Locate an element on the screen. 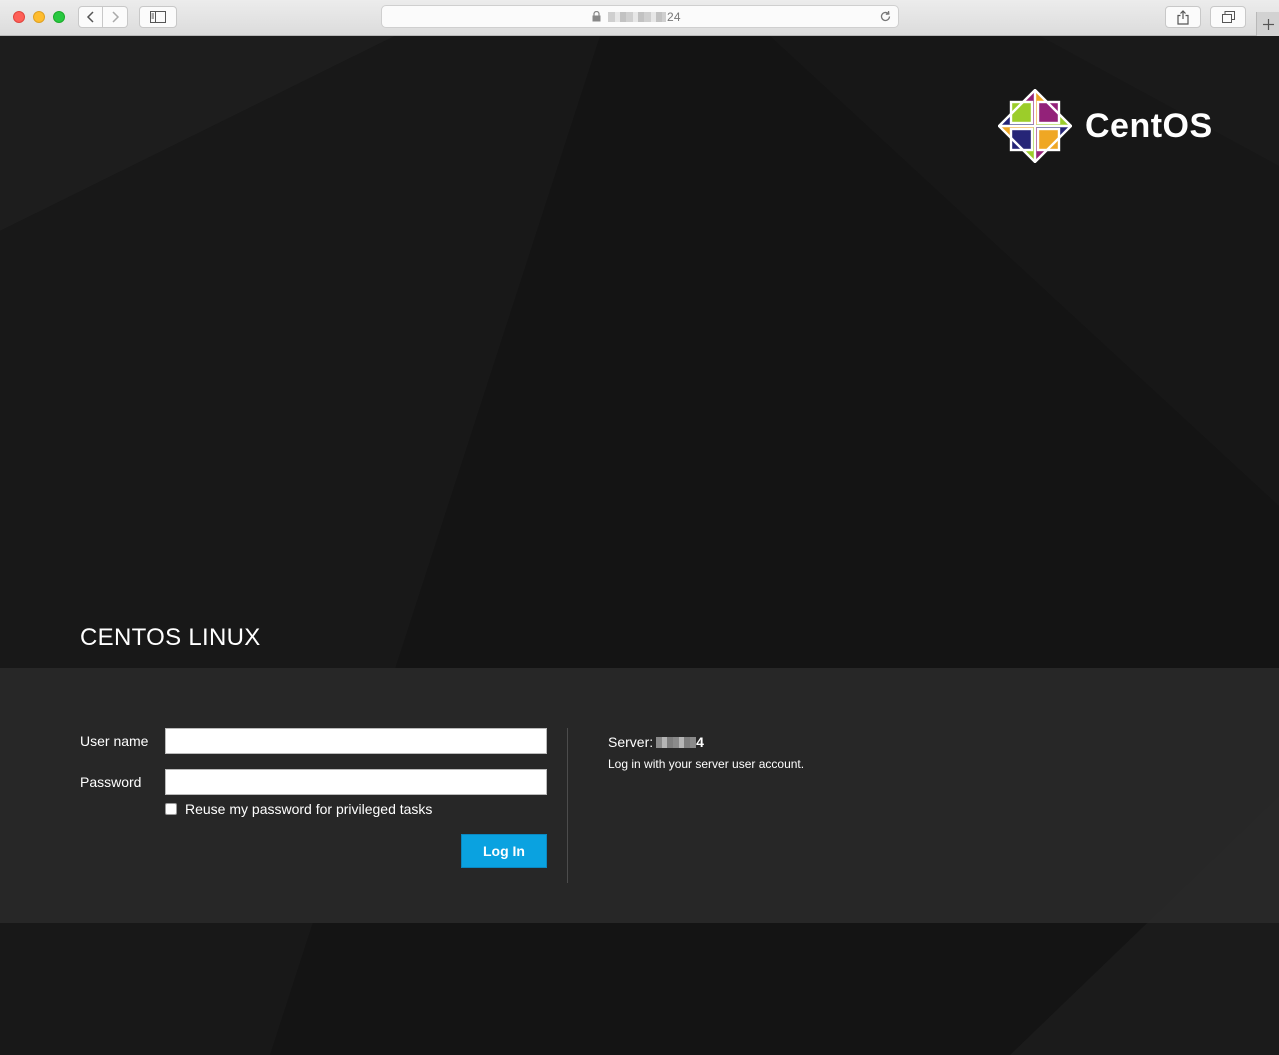 This screenshot has height=1055, width=1279. sidebar-toggle-button is located at coordinates (158, 17).